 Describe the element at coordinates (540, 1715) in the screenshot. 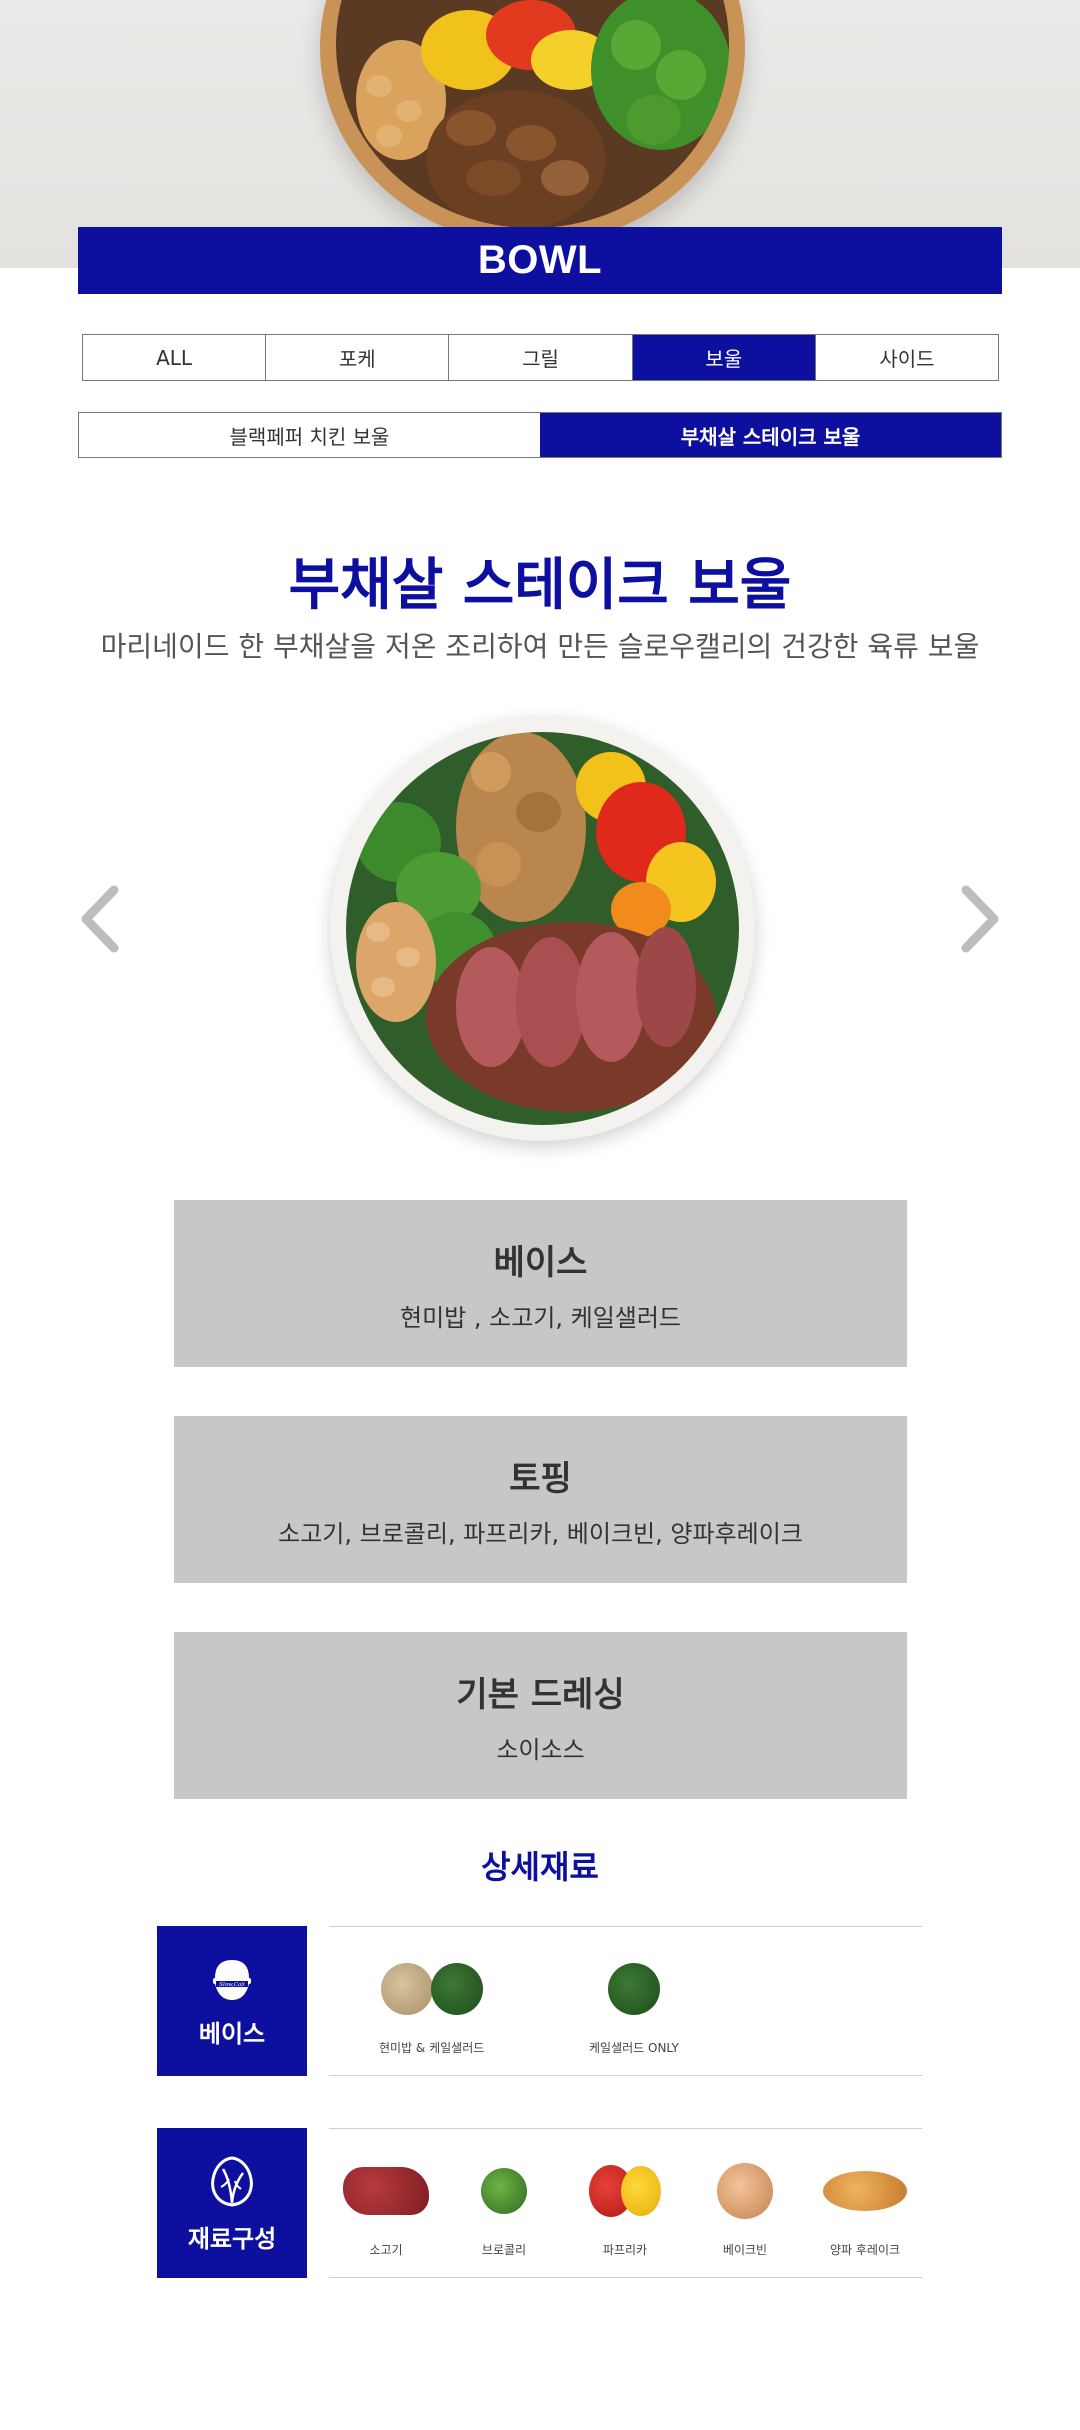

I see `dressing-info-box: 기본 드레싱 소이소스` at that location.